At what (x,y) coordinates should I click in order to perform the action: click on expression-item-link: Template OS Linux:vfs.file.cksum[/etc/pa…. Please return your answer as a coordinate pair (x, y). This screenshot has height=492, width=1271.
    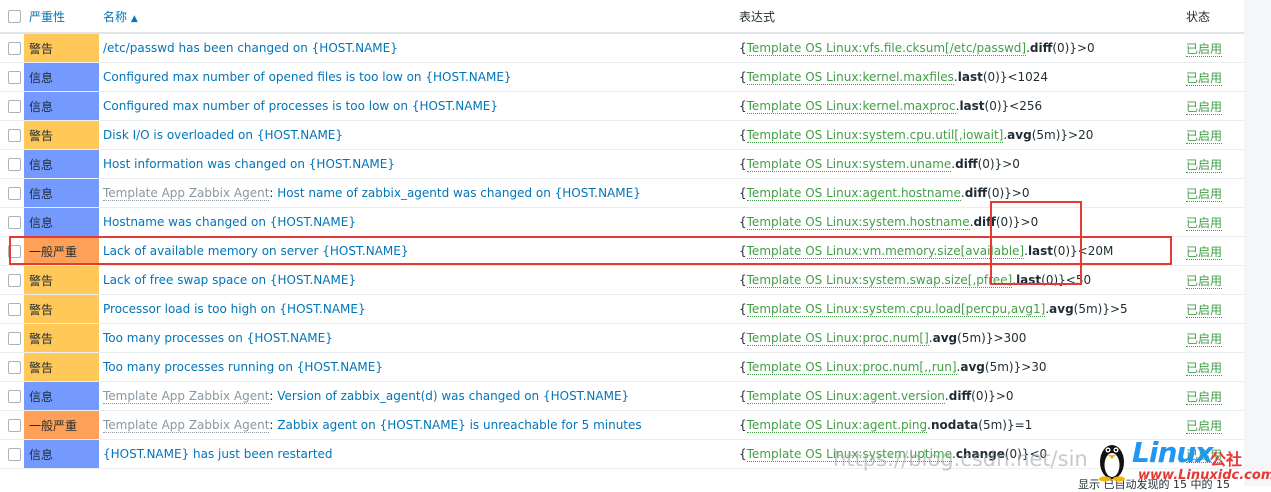
    Looking at the image, I should click on (886, 48).